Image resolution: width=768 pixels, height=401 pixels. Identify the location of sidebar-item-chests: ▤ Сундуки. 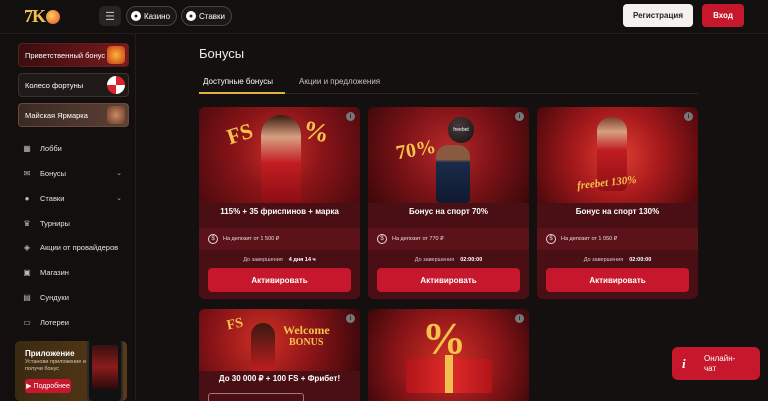
(77, 297).